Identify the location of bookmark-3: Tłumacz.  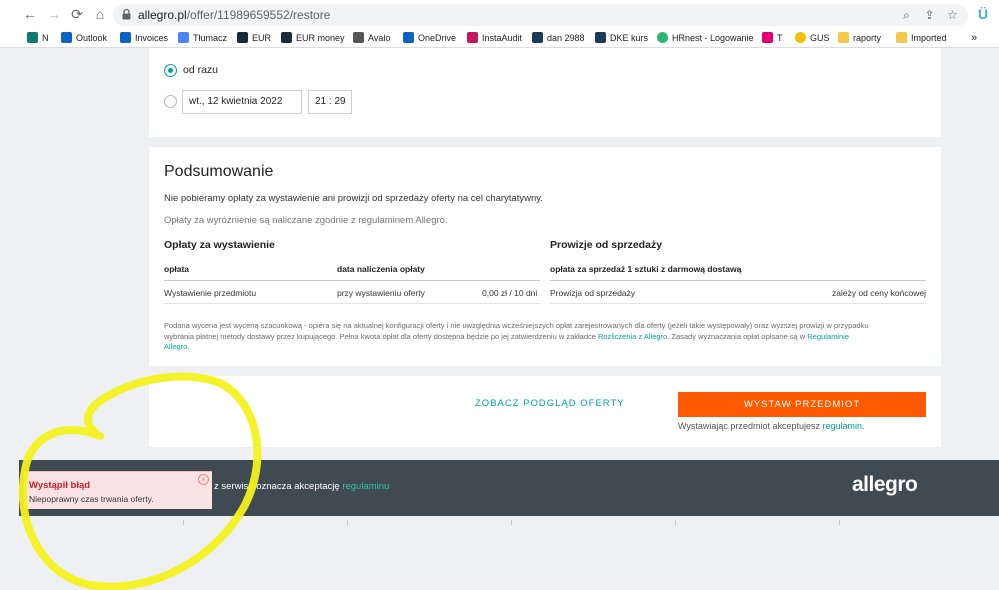
(202, 38).